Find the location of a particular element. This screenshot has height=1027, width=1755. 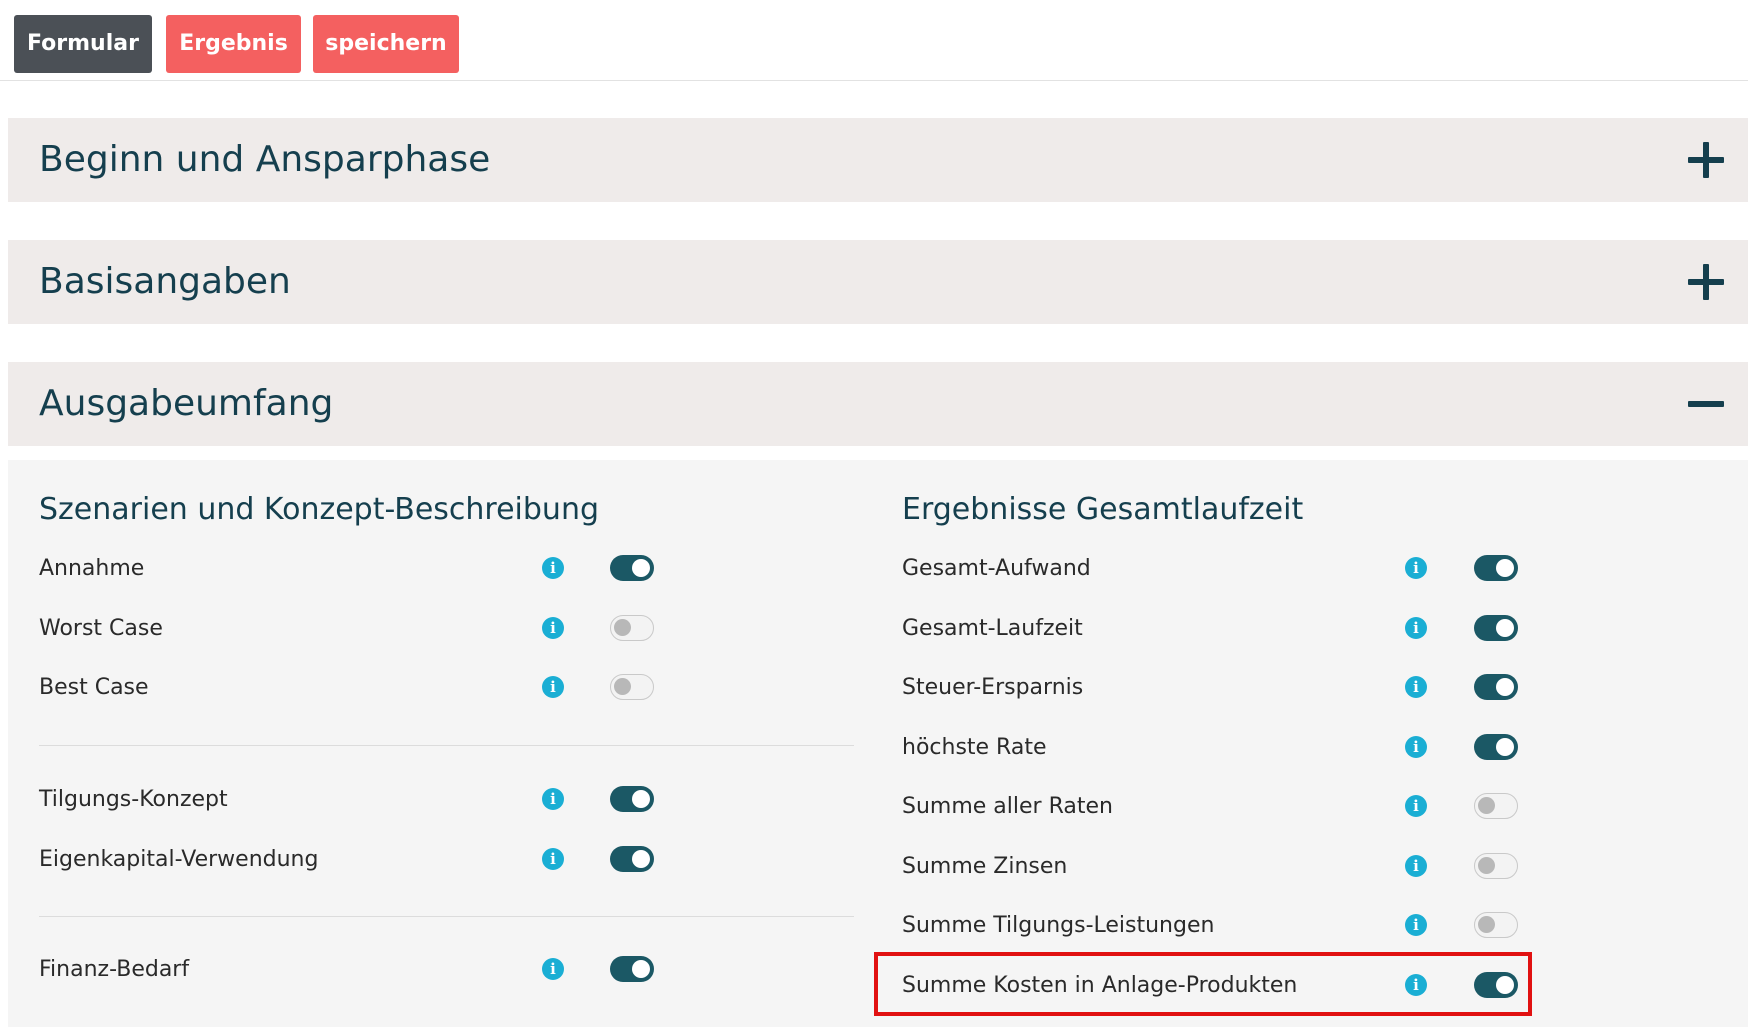

option-tilgungs-konzept: Tilgungs-Konzept i is located at coordinates (354, 800).